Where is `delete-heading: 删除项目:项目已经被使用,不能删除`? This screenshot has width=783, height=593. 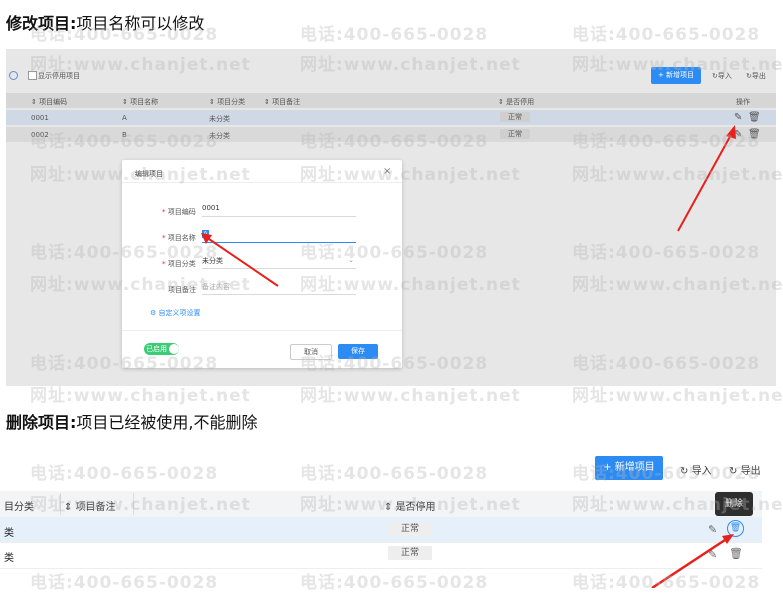 delete-heading: 删除项目:项目已经被使用,不能删除 is located at coordinates (132, 421).